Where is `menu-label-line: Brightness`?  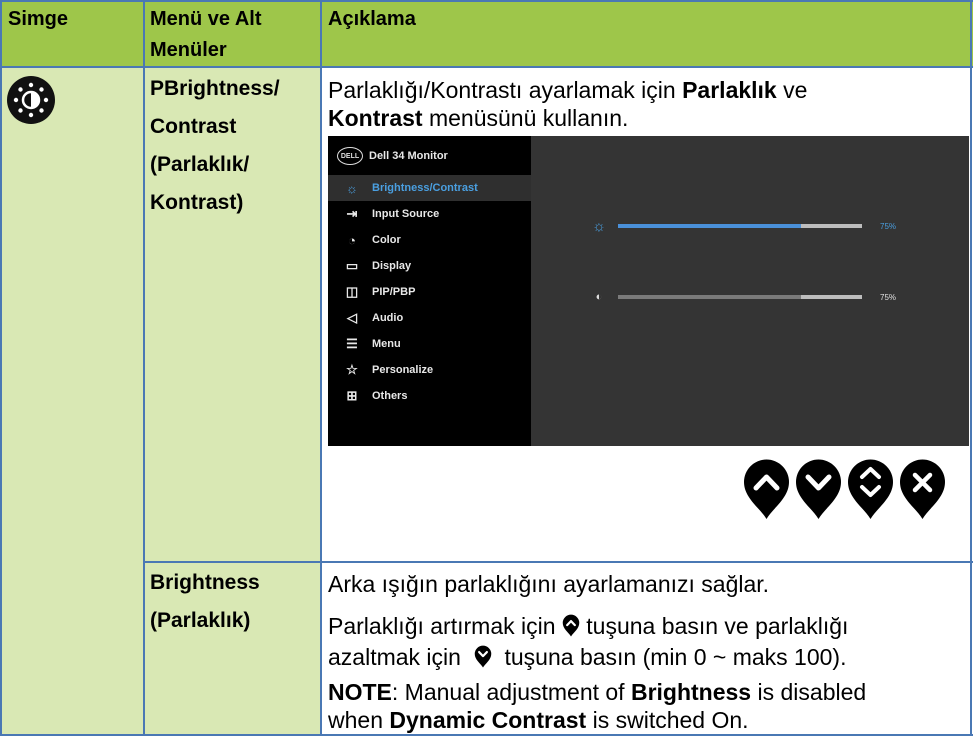 menu-label-line: Brightness is located at coordinates (205, 582).